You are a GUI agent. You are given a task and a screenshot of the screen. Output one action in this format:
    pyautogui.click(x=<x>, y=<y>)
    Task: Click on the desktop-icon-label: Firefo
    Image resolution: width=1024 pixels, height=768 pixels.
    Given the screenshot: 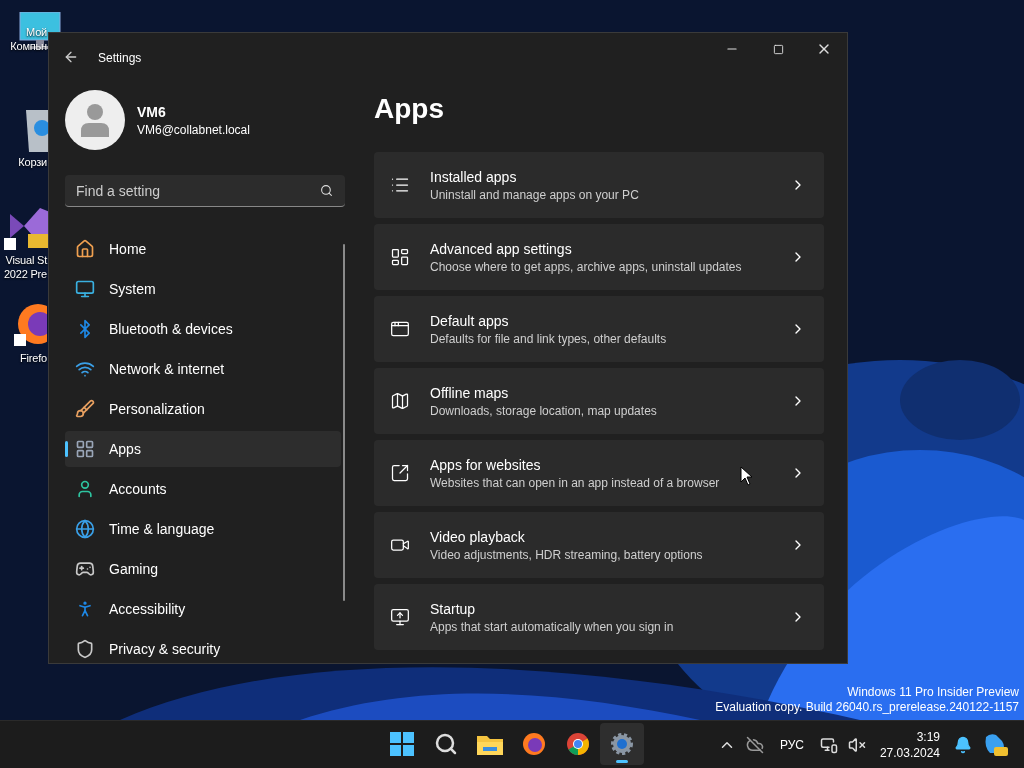 What is the action you would take?
    pyautogui.click(x=33, y=358)
    